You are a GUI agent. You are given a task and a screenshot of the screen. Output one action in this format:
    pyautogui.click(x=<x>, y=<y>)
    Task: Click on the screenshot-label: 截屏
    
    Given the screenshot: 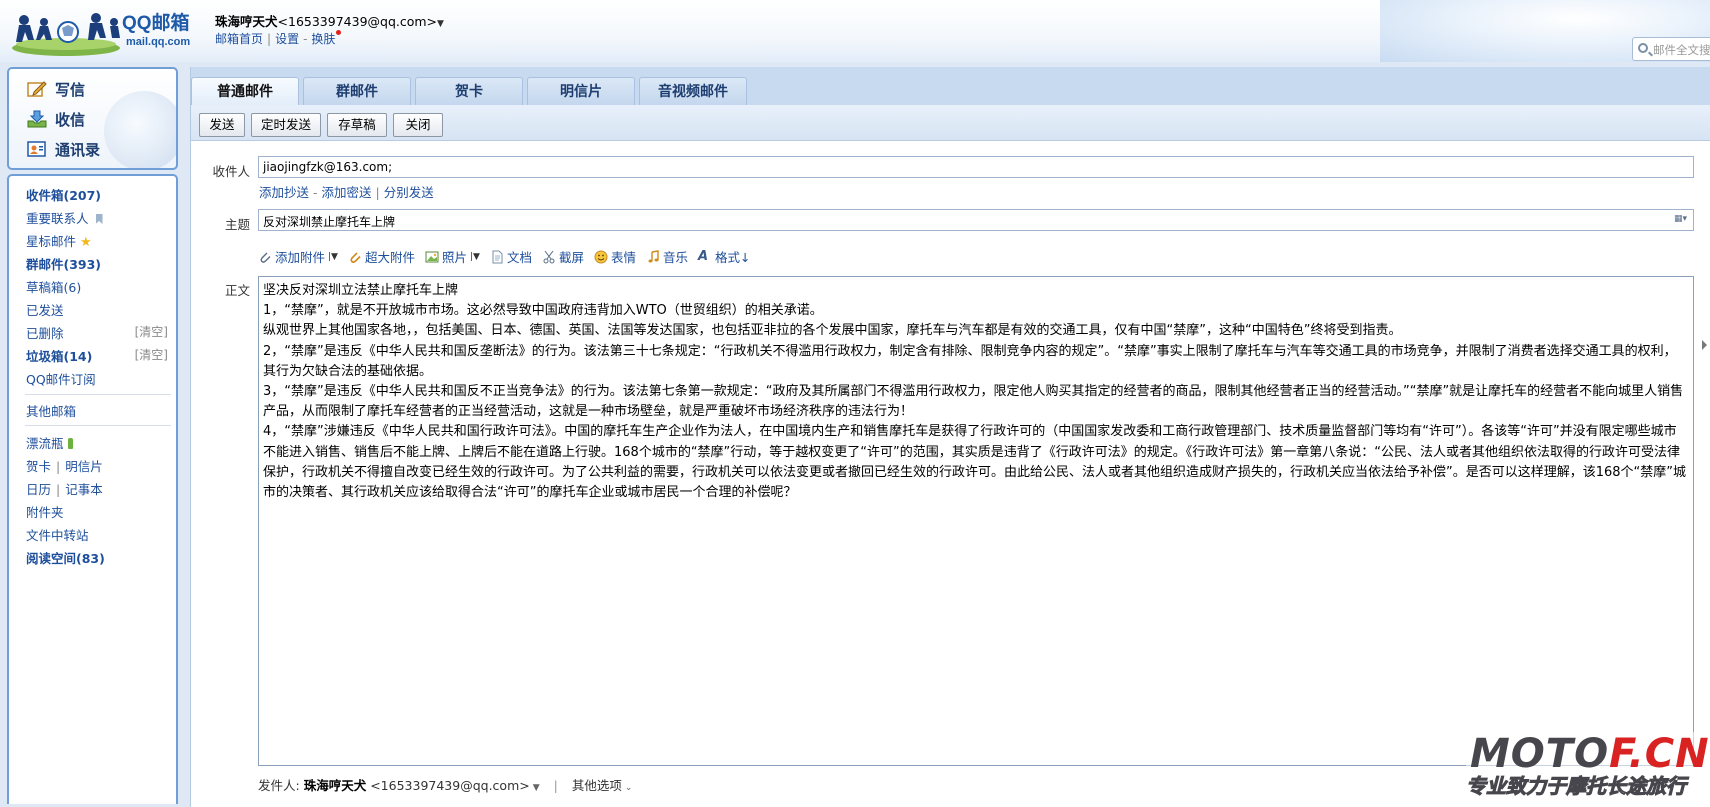 What is the action you would take?
    pyautogui.click(x=572, y=257)
    